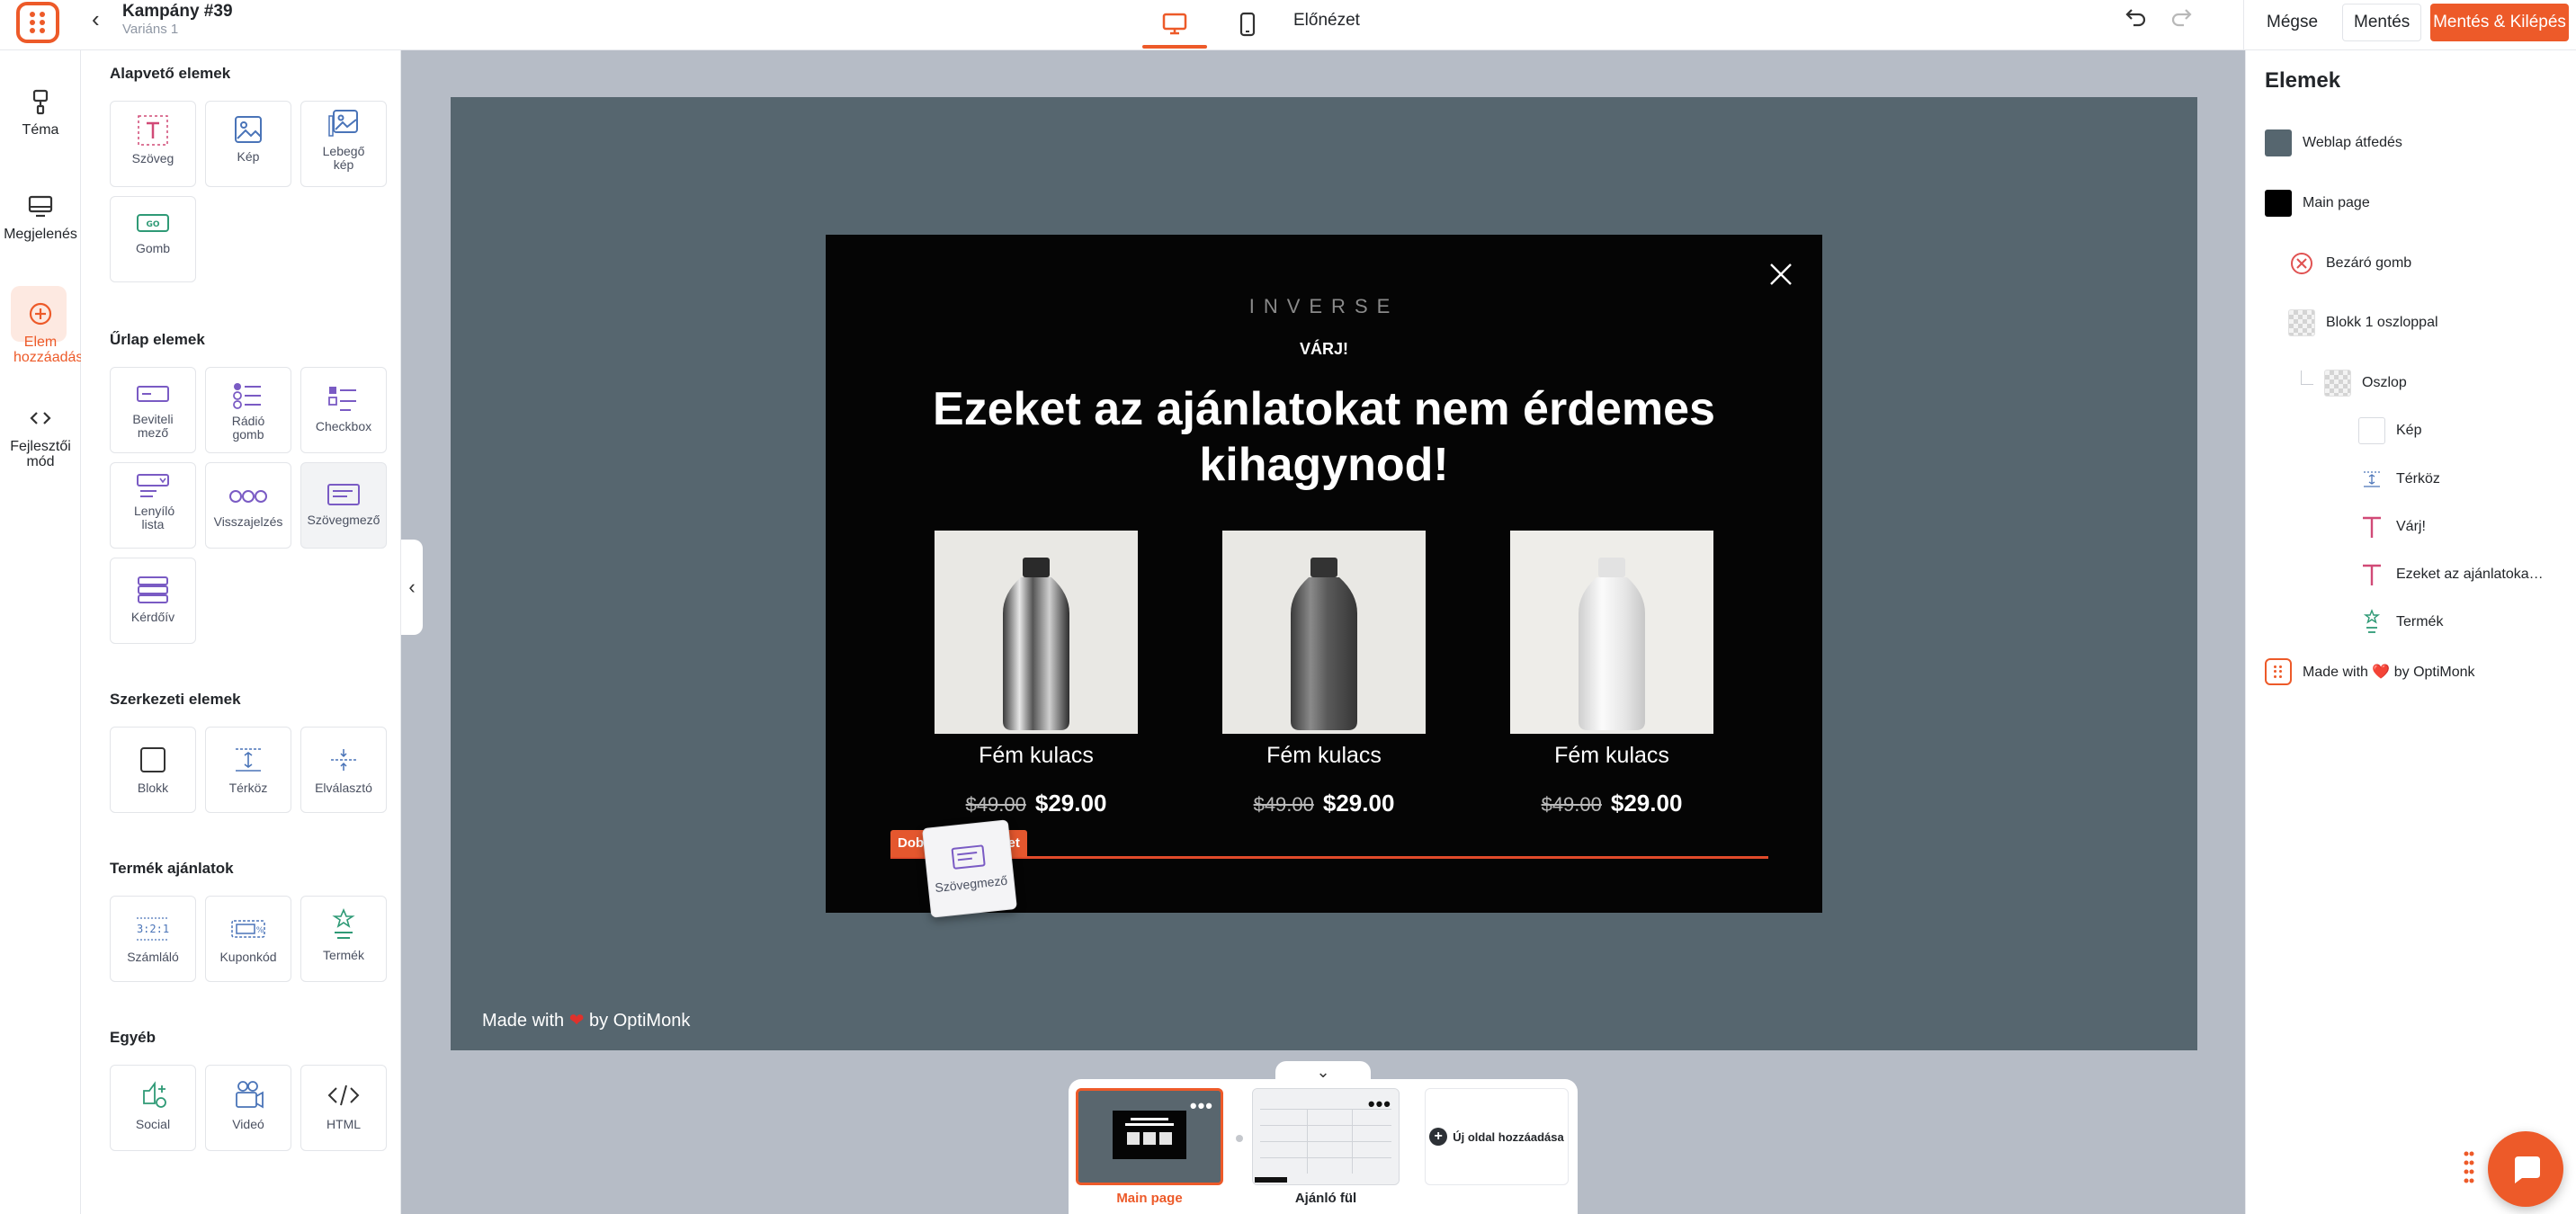 Image resolution: width=2576 pixels, height=1214 pixels. I want to click on active-device-indicator, so click(1174, 47).